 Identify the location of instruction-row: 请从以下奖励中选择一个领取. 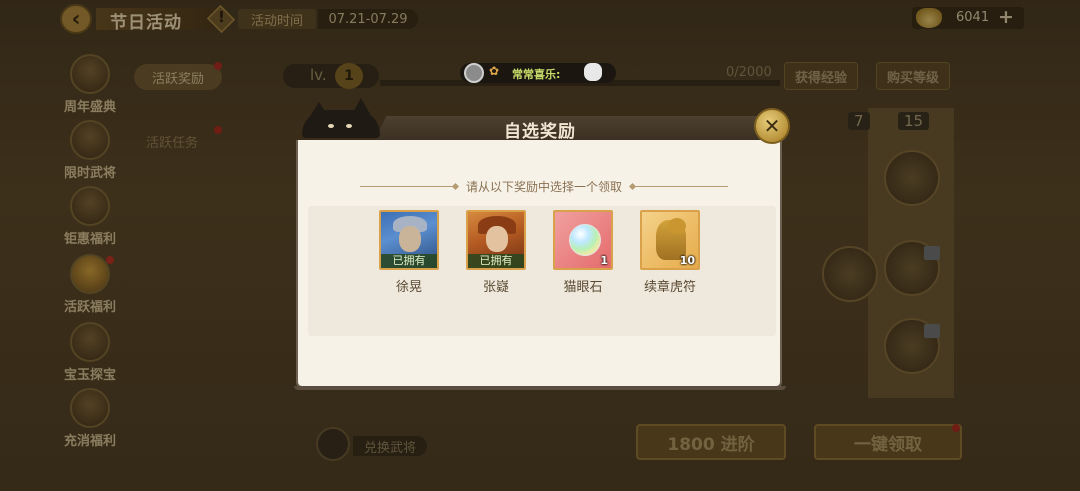
(544, 186).